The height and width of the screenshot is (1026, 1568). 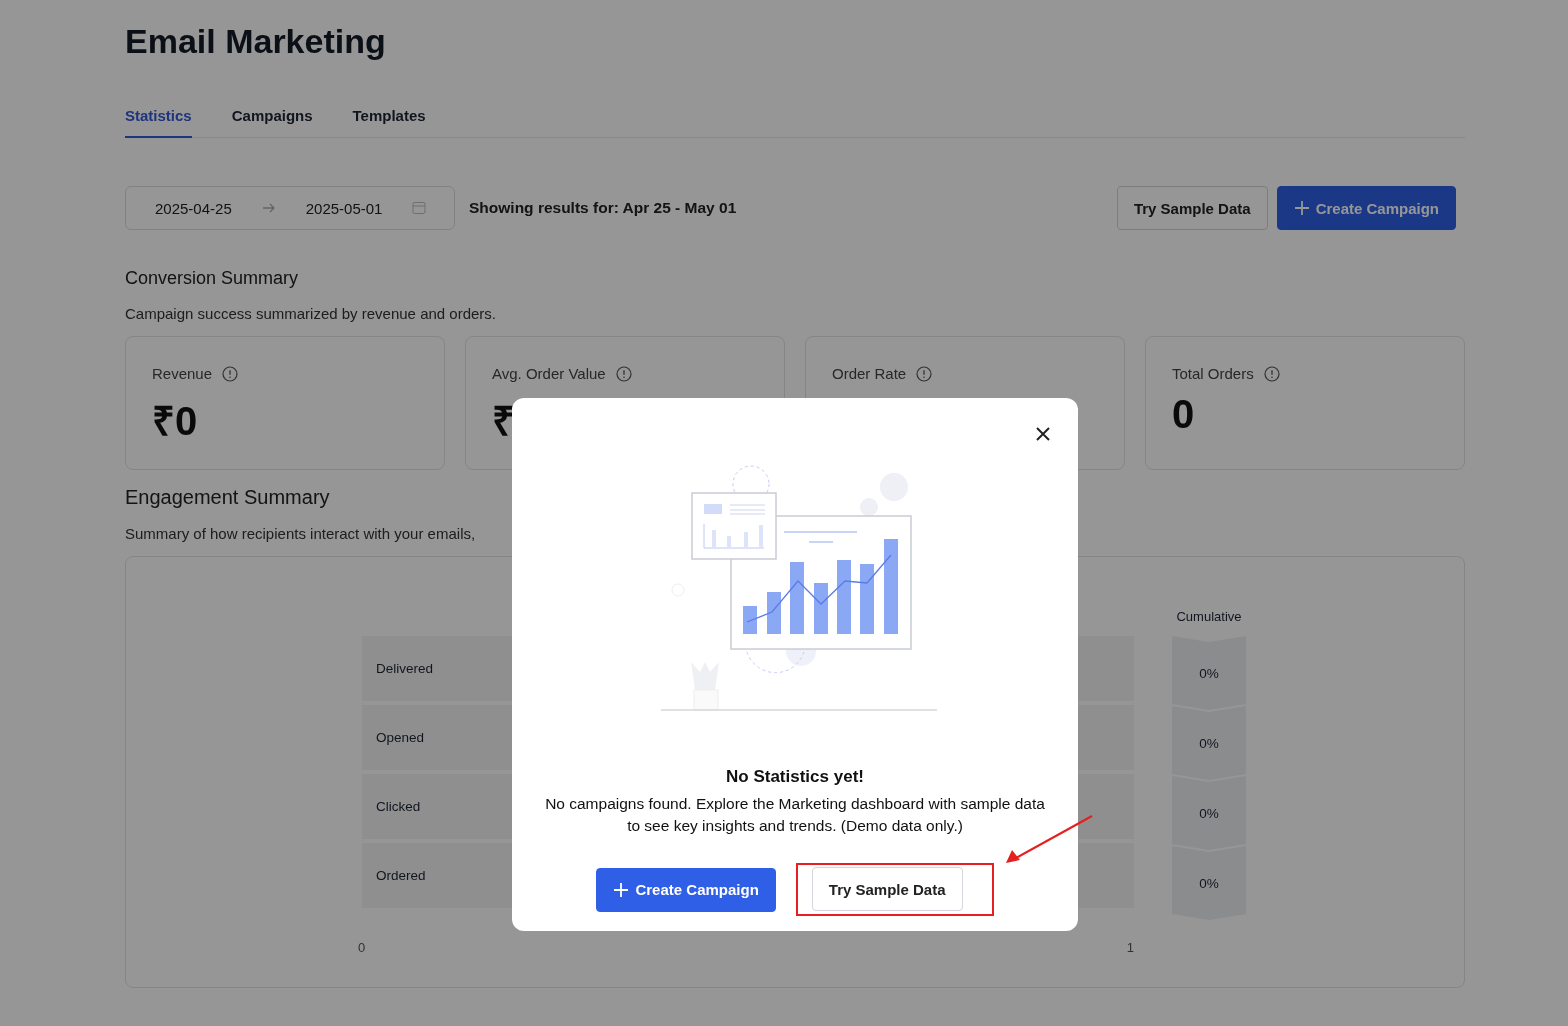 What do you see at coordinates (268, 208) in the screenshot?
I see `arrow-icon` at bounding box center [268, 208].